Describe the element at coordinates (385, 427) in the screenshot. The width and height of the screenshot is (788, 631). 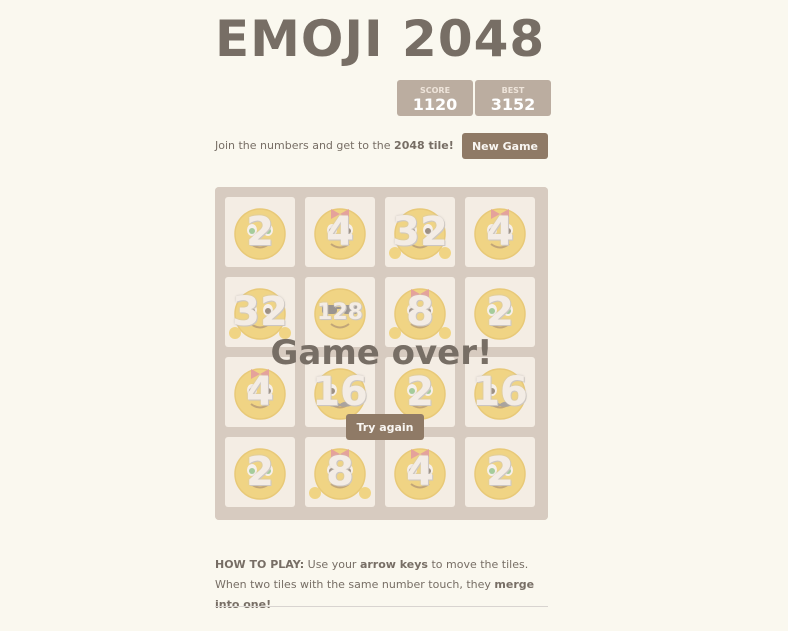
I see `try-again-button: Try again` at that location.